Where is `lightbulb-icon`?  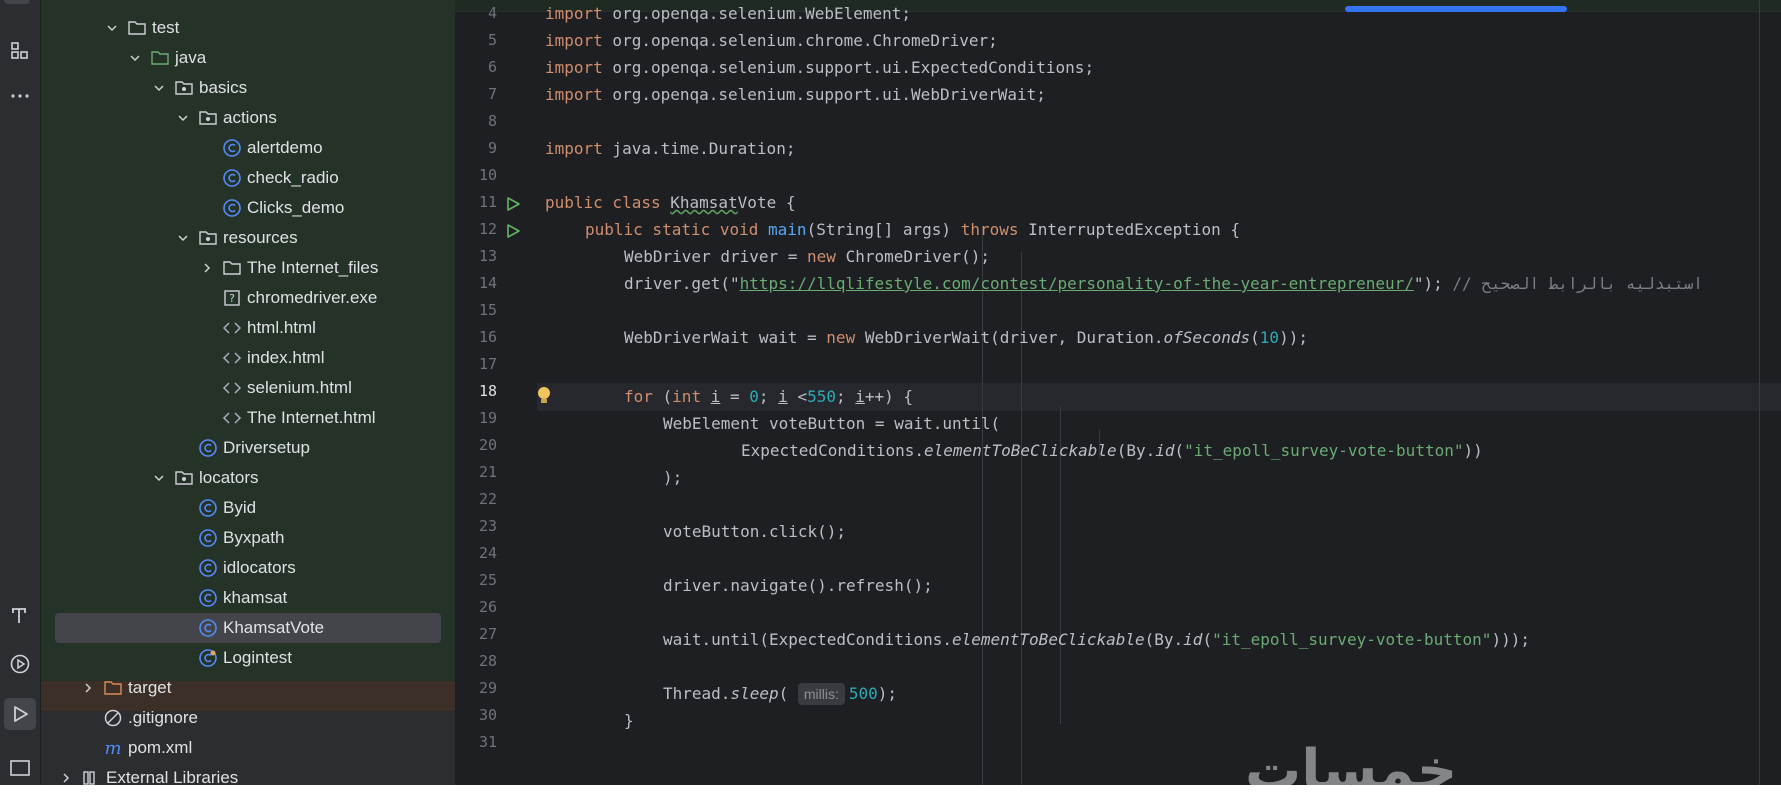 lightbulb-icon is located at coordinates (544, 395).